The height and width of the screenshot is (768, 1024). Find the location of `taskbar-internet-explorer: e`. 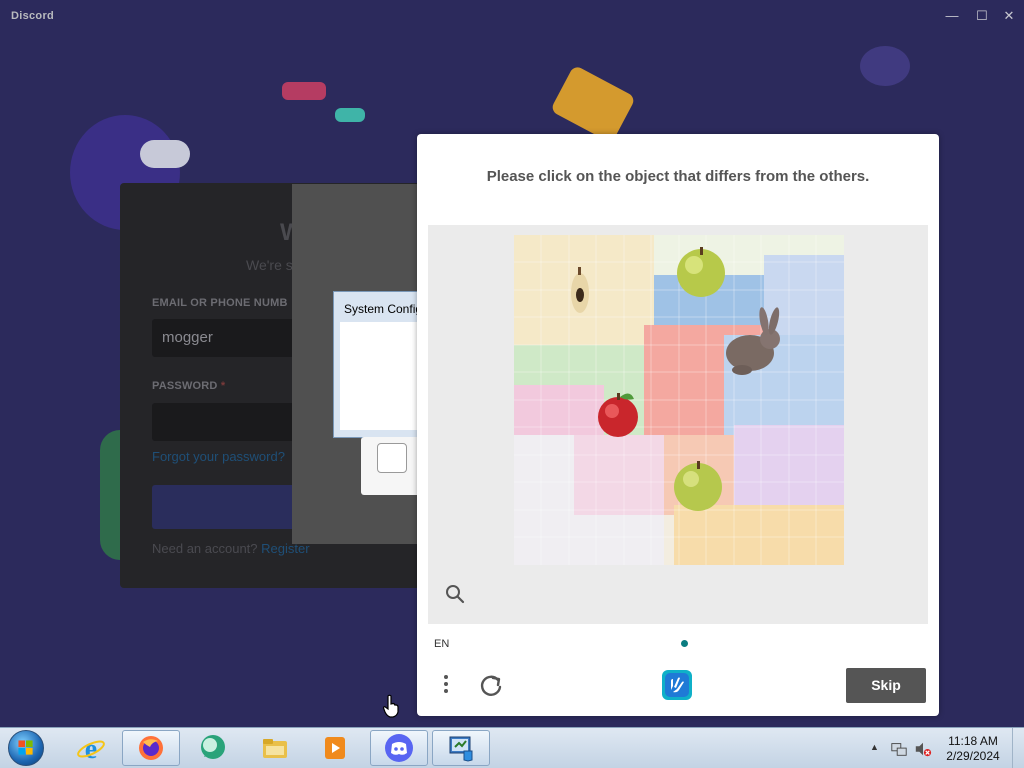

taskbar-internet-explorer: e is located at coordinates (91, 748).